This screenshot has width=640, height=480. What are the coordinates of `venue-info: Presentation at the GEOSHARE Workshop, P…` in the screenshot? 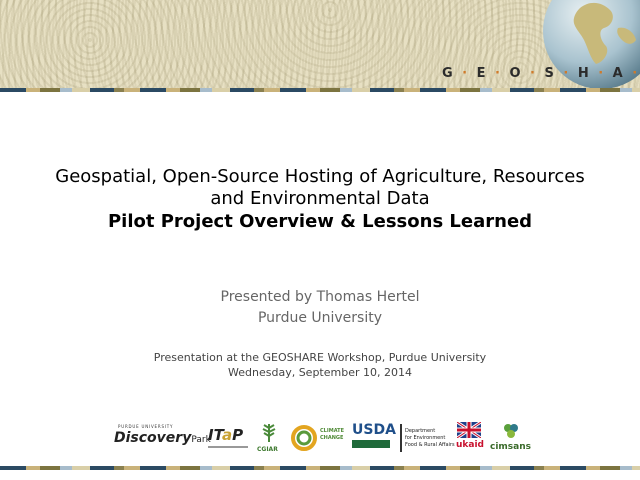 It's located at (320, 365).